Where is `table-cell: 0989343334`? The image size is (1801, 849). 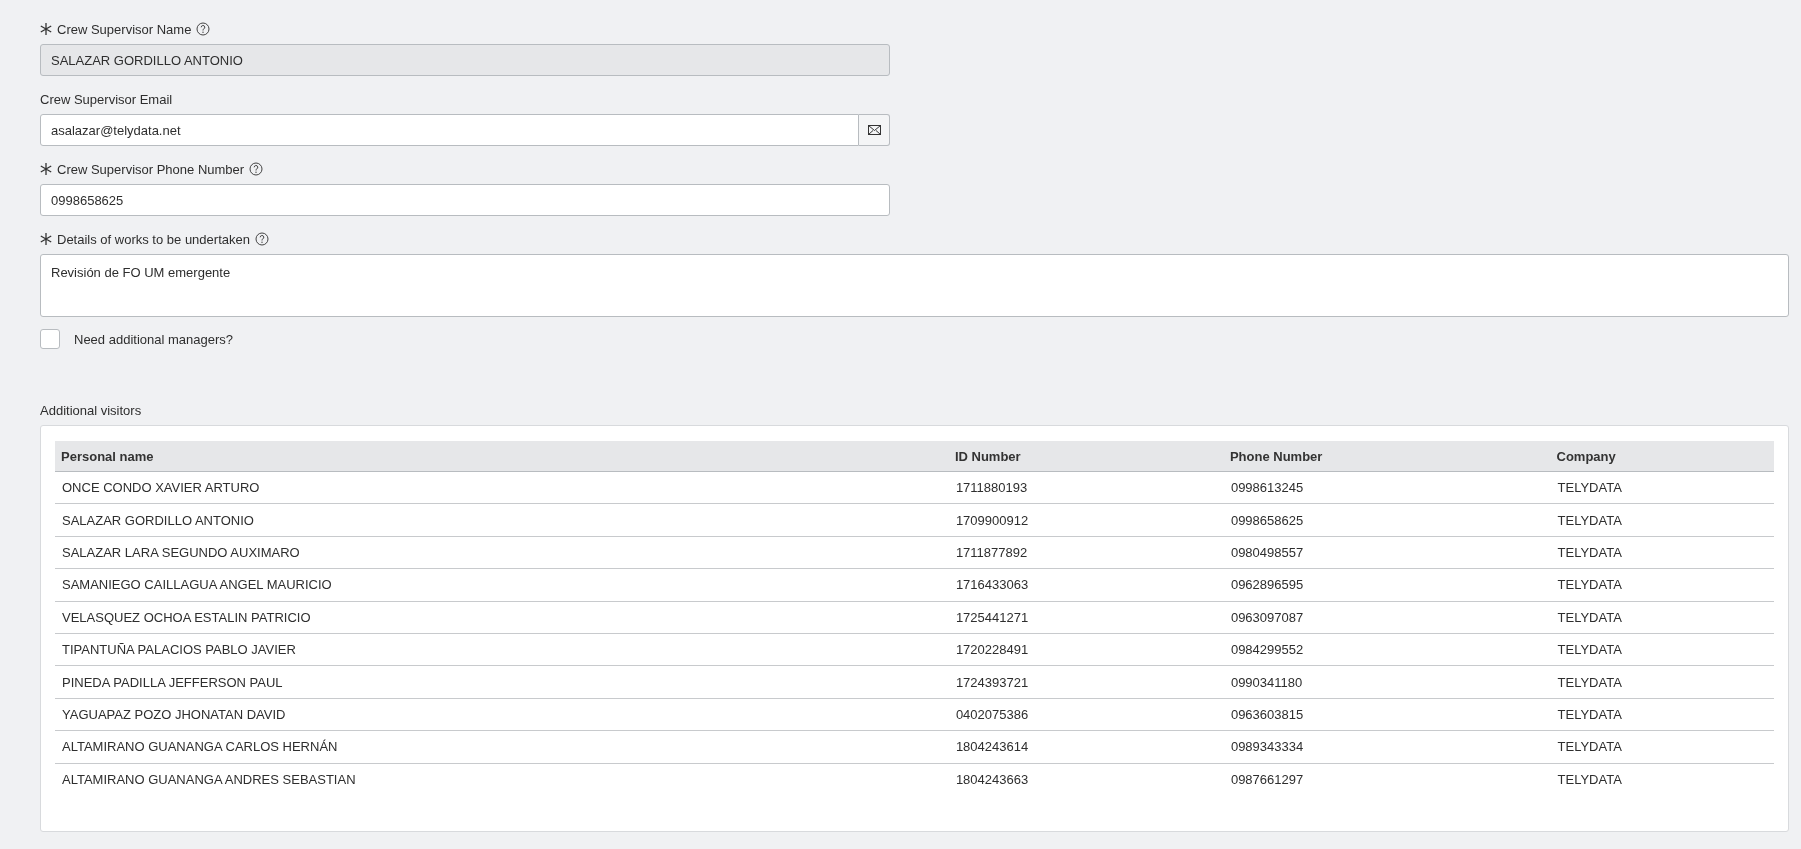 table-cell: 0989343334 is located at coordinates (1387, 746).